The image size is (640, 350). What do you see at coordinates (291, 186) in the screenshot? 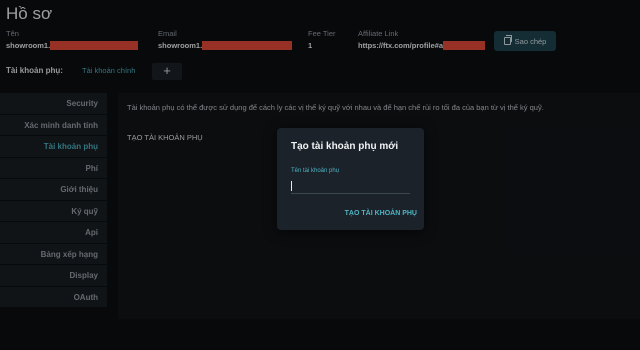
I see `text-caret` at bounding box center [291, 186].